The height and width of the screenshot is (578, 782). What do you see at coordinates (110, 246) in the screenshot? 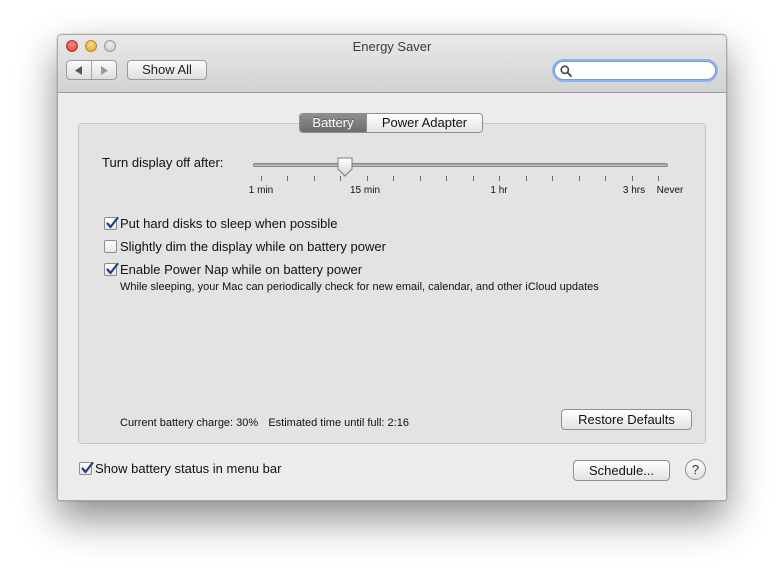
I see `dim-display-checkbox` at bounding box center [110, 246].